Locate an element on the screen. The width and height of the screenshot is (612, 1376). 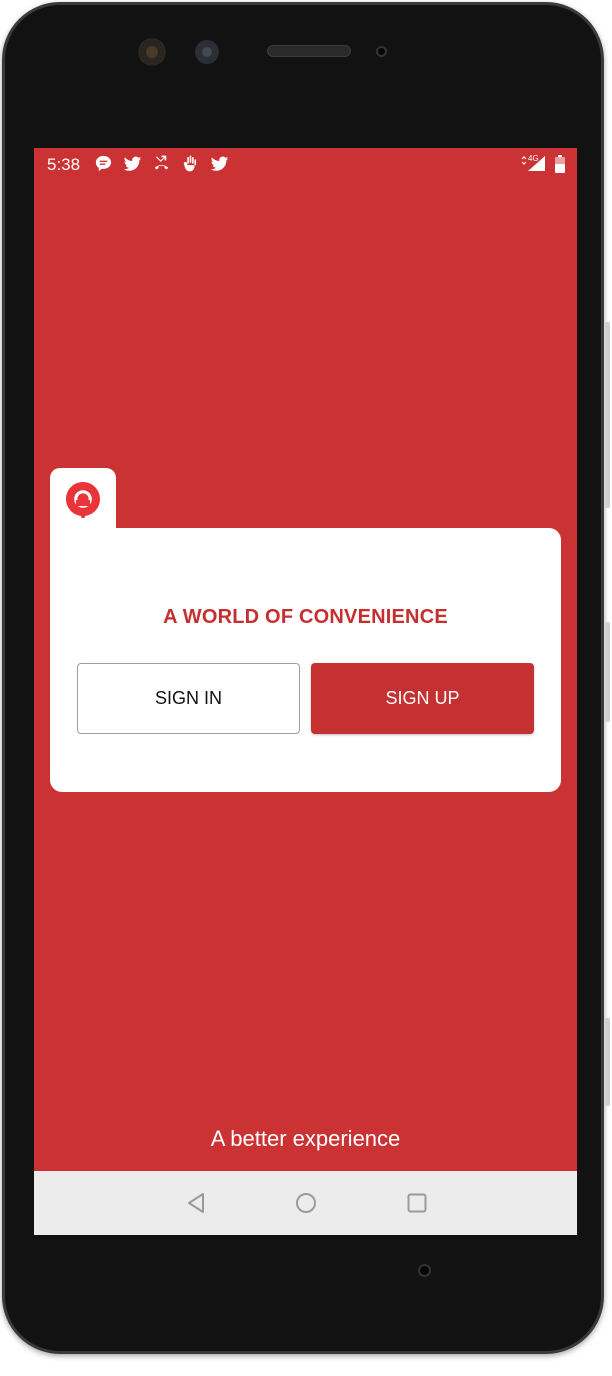
status-right-icons: 4G is located at coordinates (543, 163).